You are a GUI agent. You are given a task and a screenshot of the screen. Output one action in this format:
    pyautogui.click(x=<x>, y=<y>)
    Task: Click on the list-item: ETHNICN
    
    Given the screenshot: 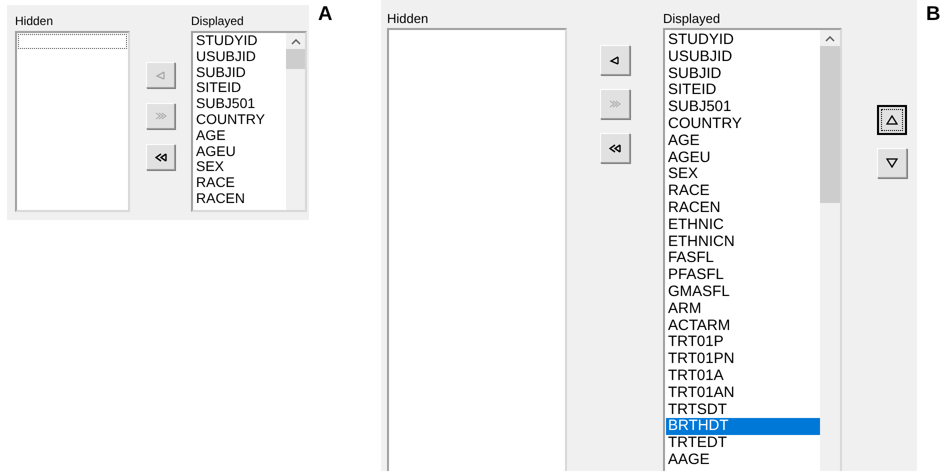 What is the action you would take?
    pyautogui.click(x=743, y=242)
    